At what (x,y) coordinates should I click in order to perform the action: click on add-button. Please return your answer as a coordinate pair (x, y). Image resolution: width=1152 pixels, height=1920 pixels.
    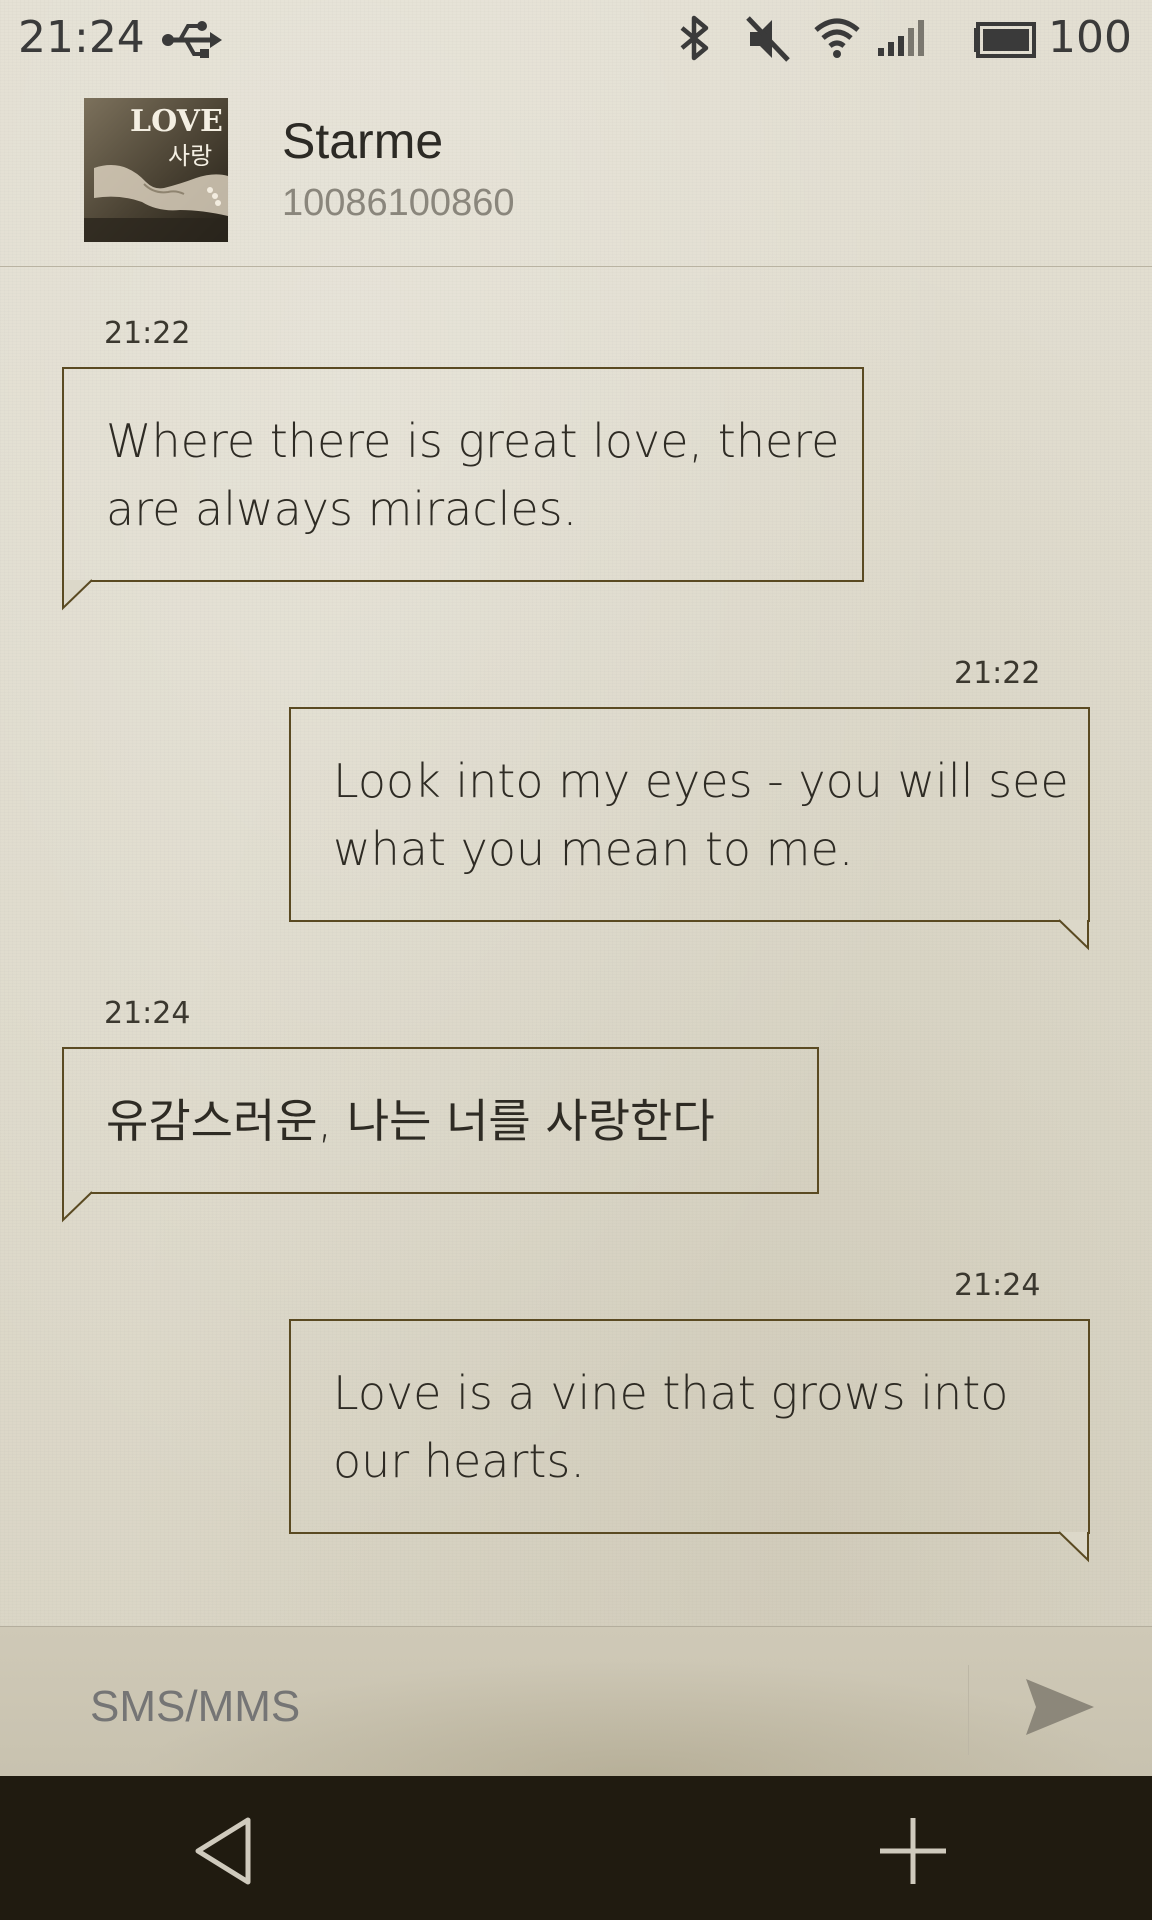
    Looking at the image, I should click on (913, 1851).